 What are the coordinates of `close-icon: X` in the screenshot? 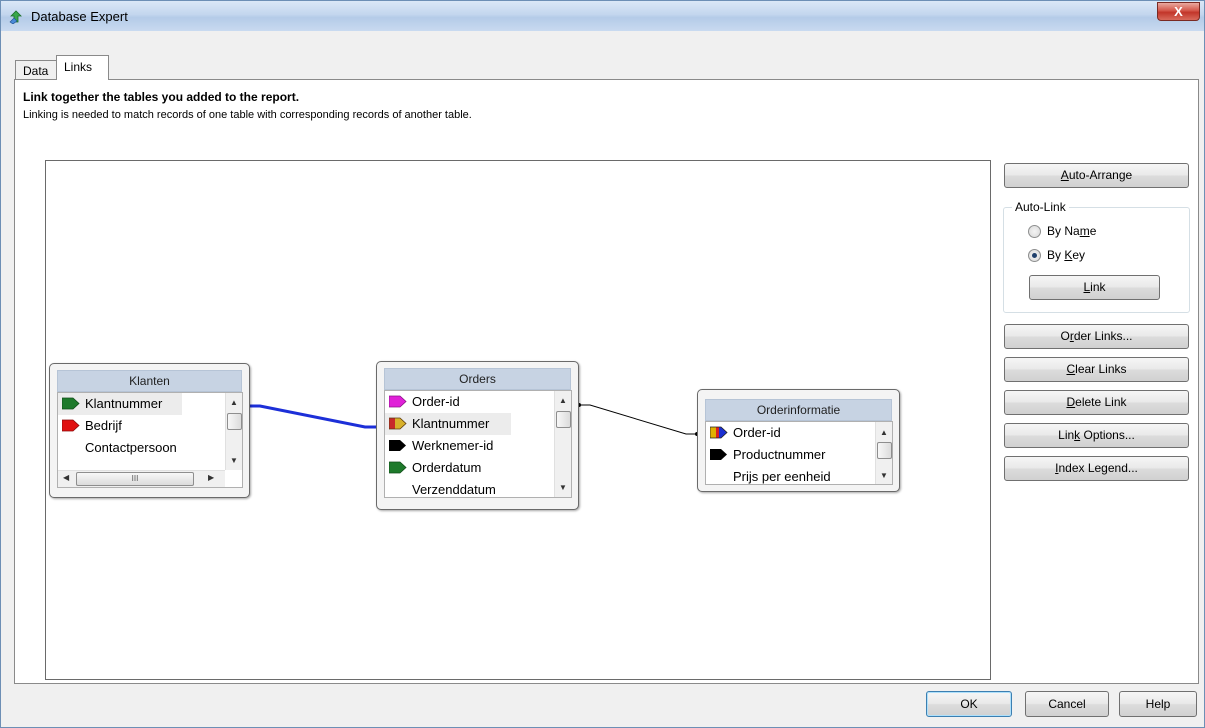 It's located at (1178, 11).